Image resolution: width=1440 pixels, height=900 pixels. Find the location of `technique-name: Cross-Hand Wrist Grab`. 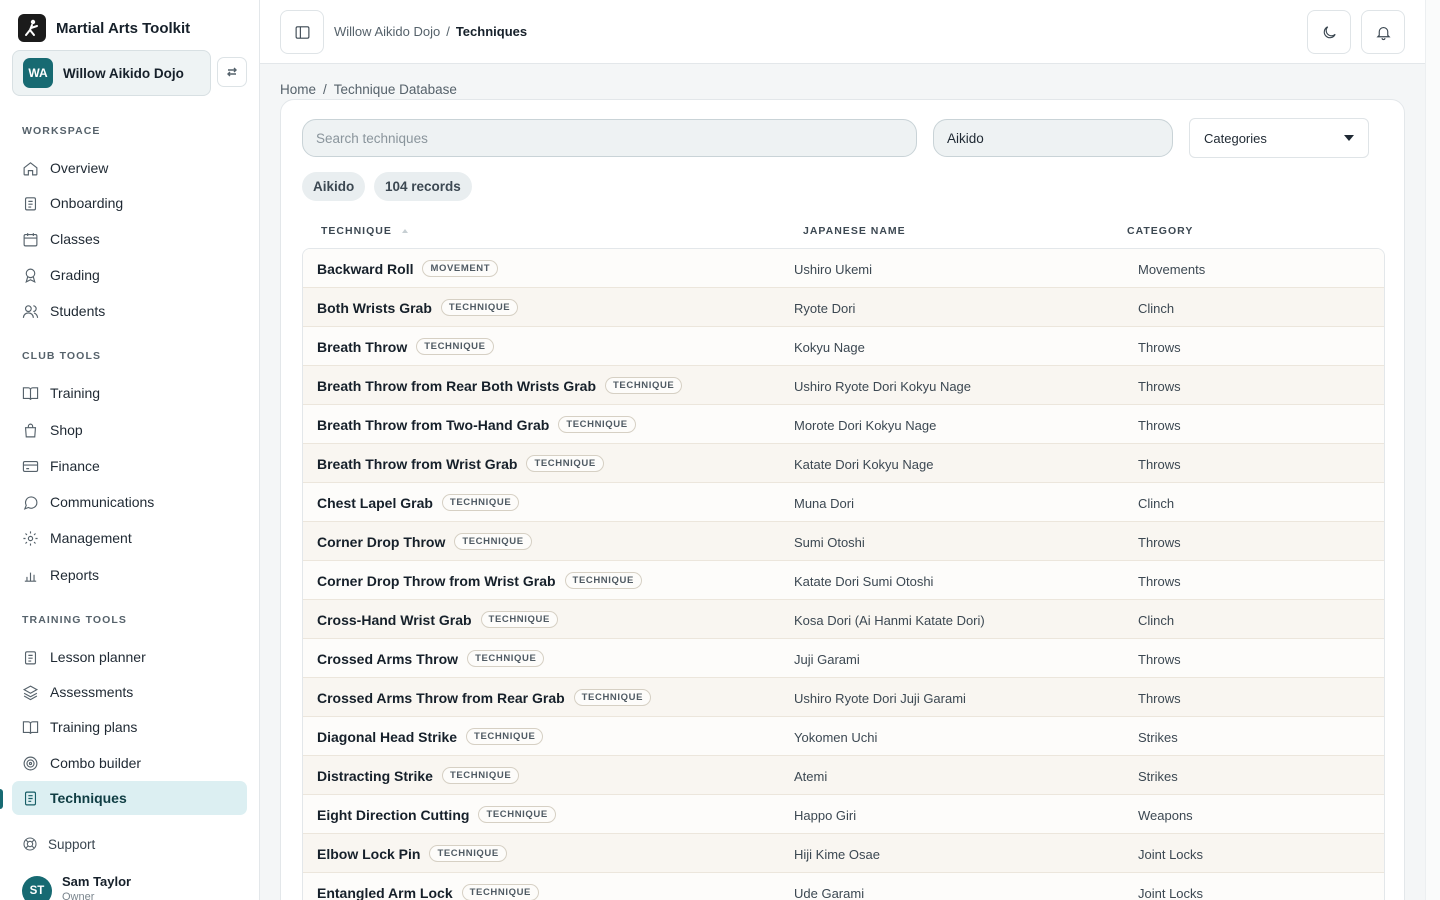

technique-name: Cross-Hand Wrist Grab is located at coordinates (394, 620).